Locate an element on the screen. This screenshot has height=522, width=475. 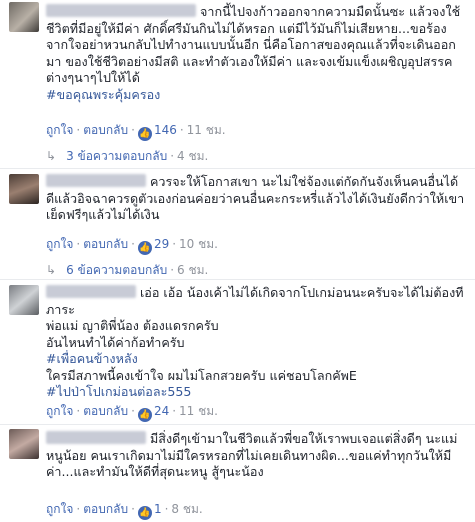
replies-count-link: 6 ข้อความตอบกลับ is located at coordinates (116, 270).